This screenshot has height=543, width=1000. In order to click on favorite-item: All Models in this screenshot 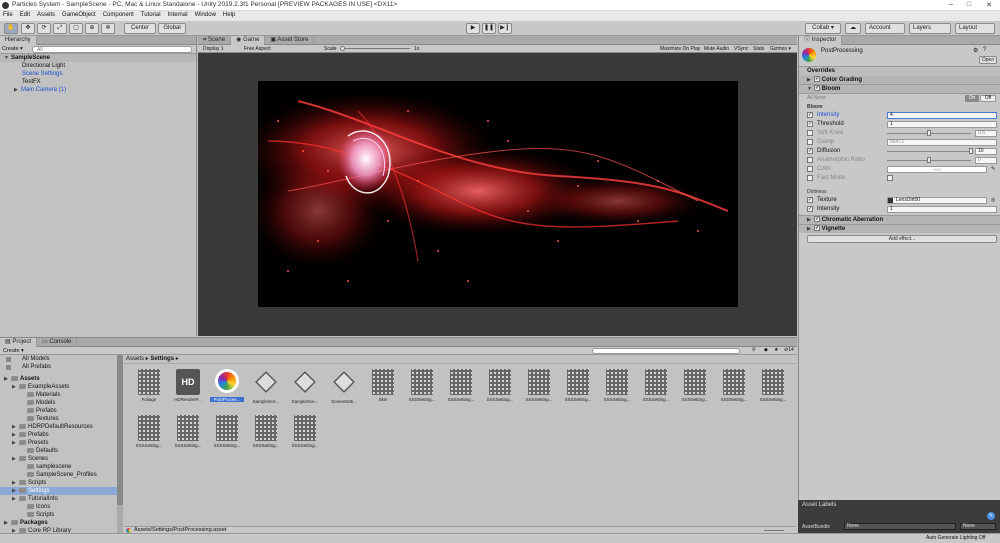, I will do `click(58, 359)`.